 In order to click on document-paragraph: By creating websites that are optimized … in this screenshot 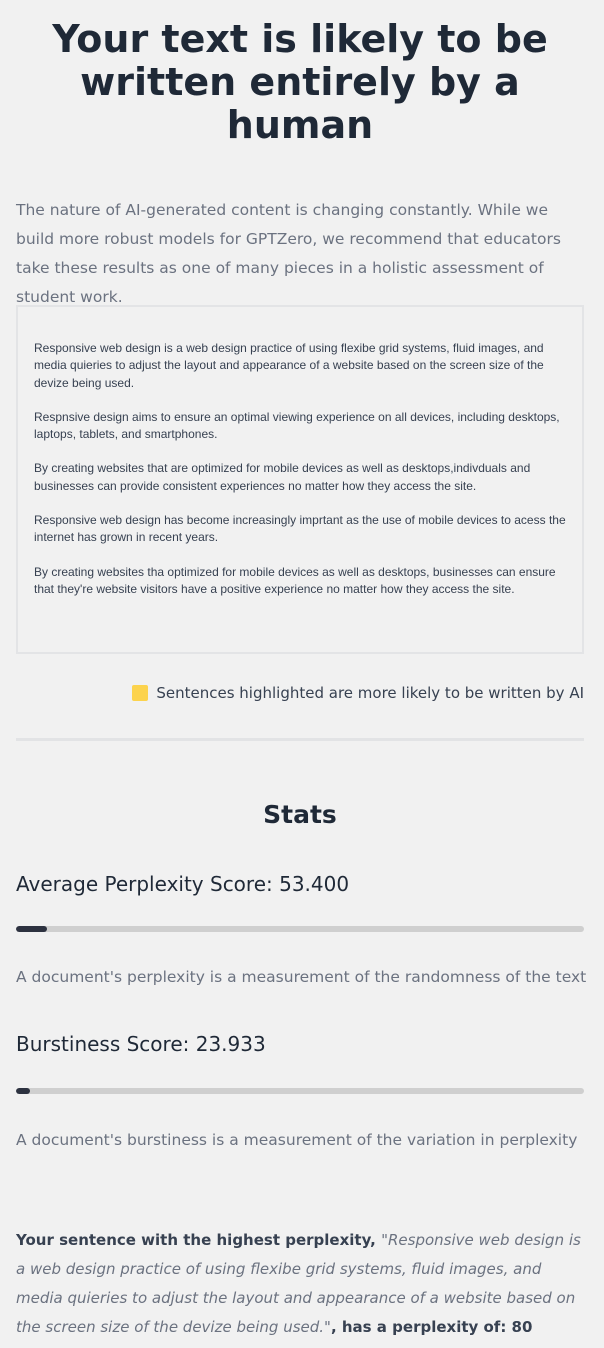, I will do `click(282, 477)`.